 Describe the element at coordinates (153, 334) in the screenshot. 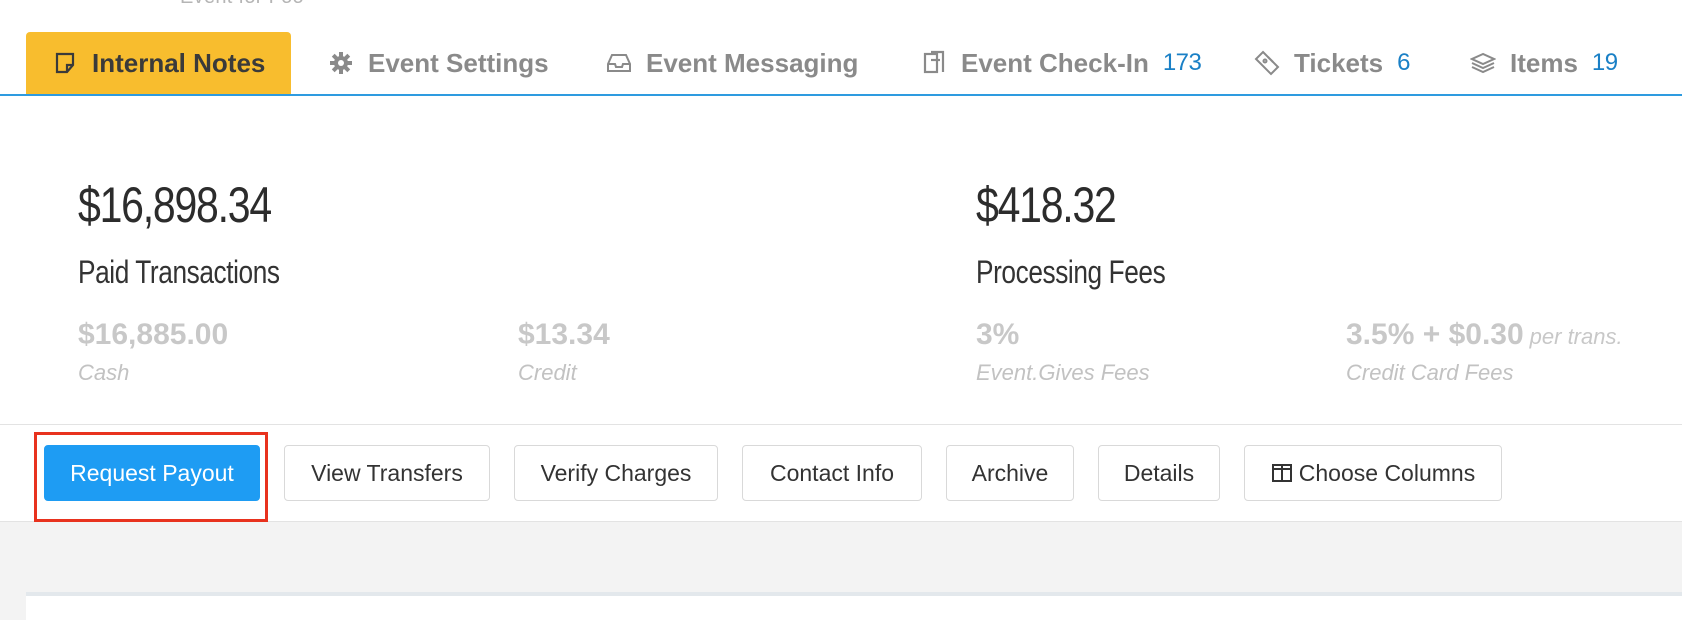

I see `cash-value: $16,885.00` at that location.